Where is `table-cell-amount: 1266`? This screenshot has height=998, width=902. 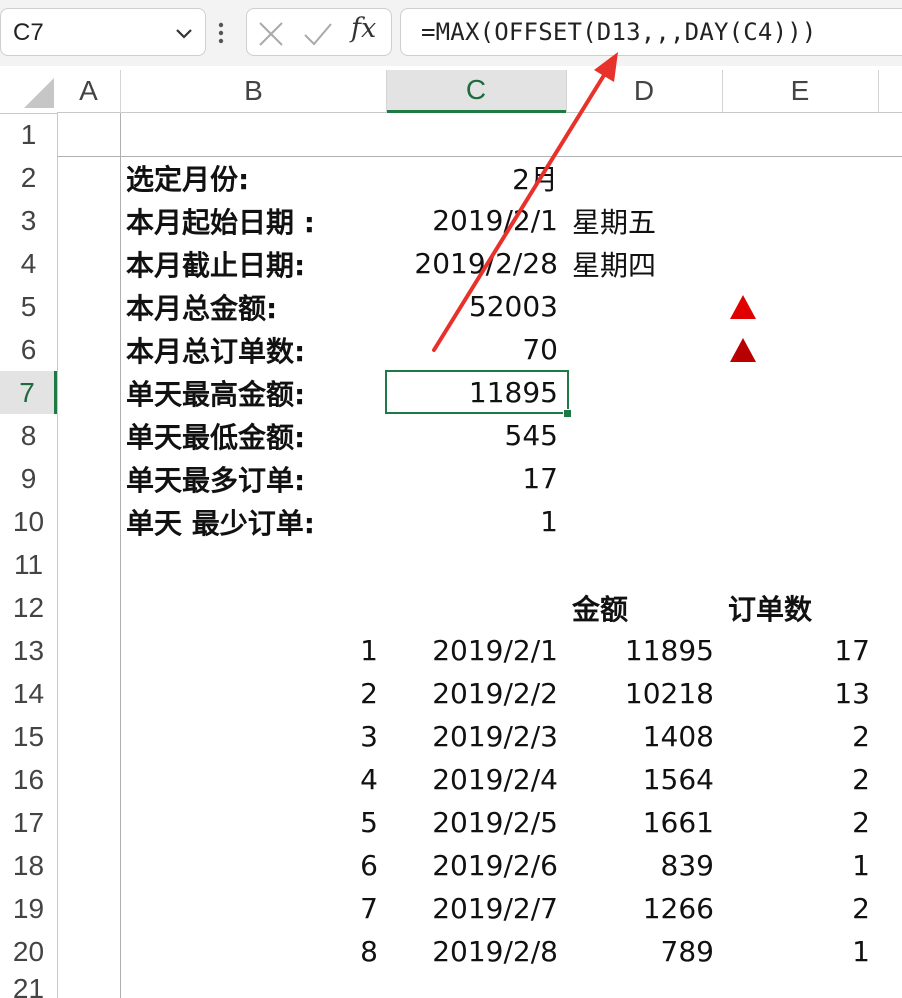
table-cell-amount: 1266 is located at coordinates (644, 908).